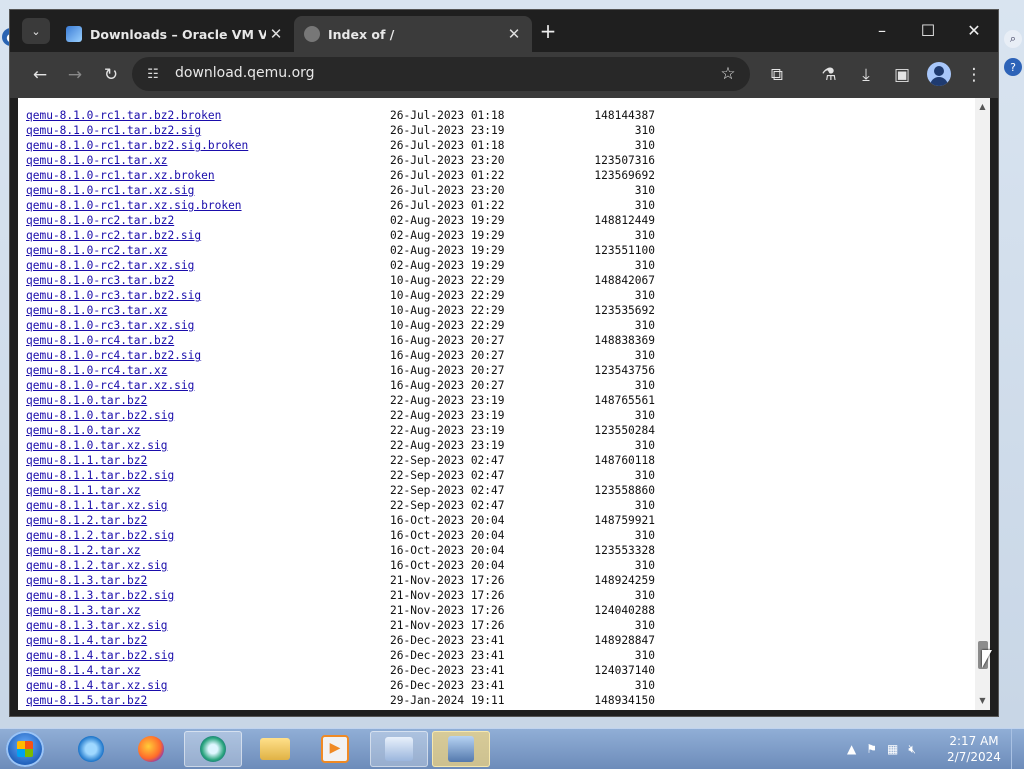 The image size is (1024, 769). I want to click on file-link: qemu-8.1.0.tar.xz, so click(83, 430).